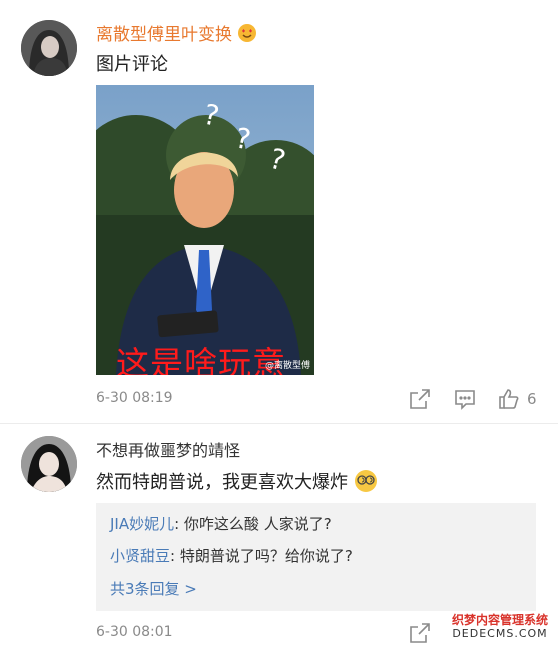 The image size is (558, 652). Describe the element at coordinates (142, 524) in the screenshot. I see `reply-username: JIA妙妮儿` at that location.